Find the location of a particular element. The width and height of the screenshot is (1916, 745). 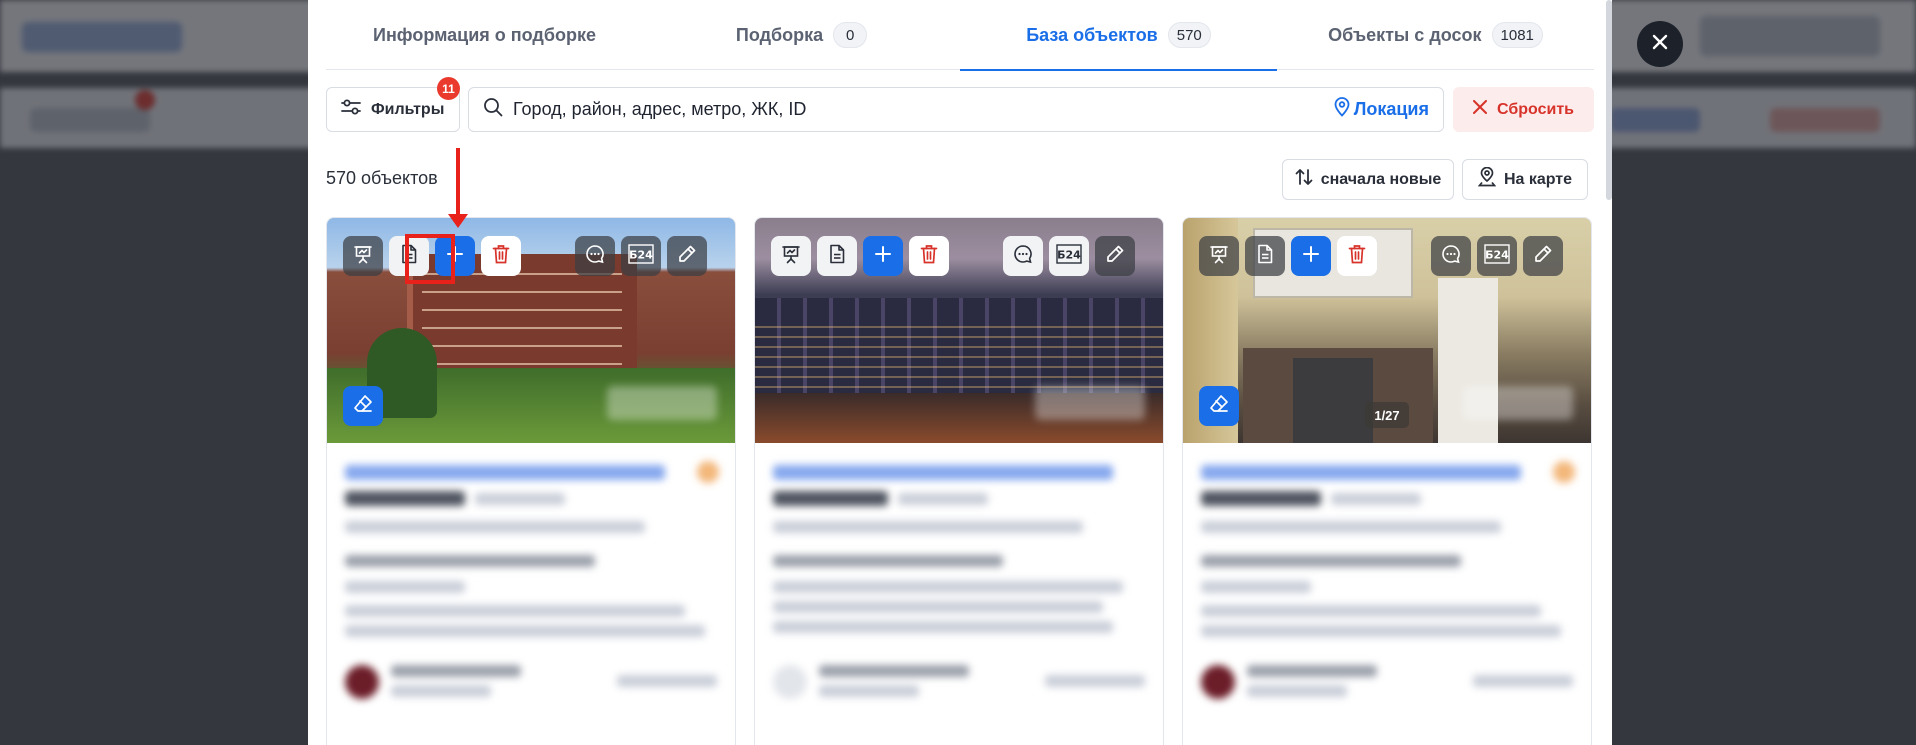

sort-arrows-icon is located at coordinates (1304, 179).